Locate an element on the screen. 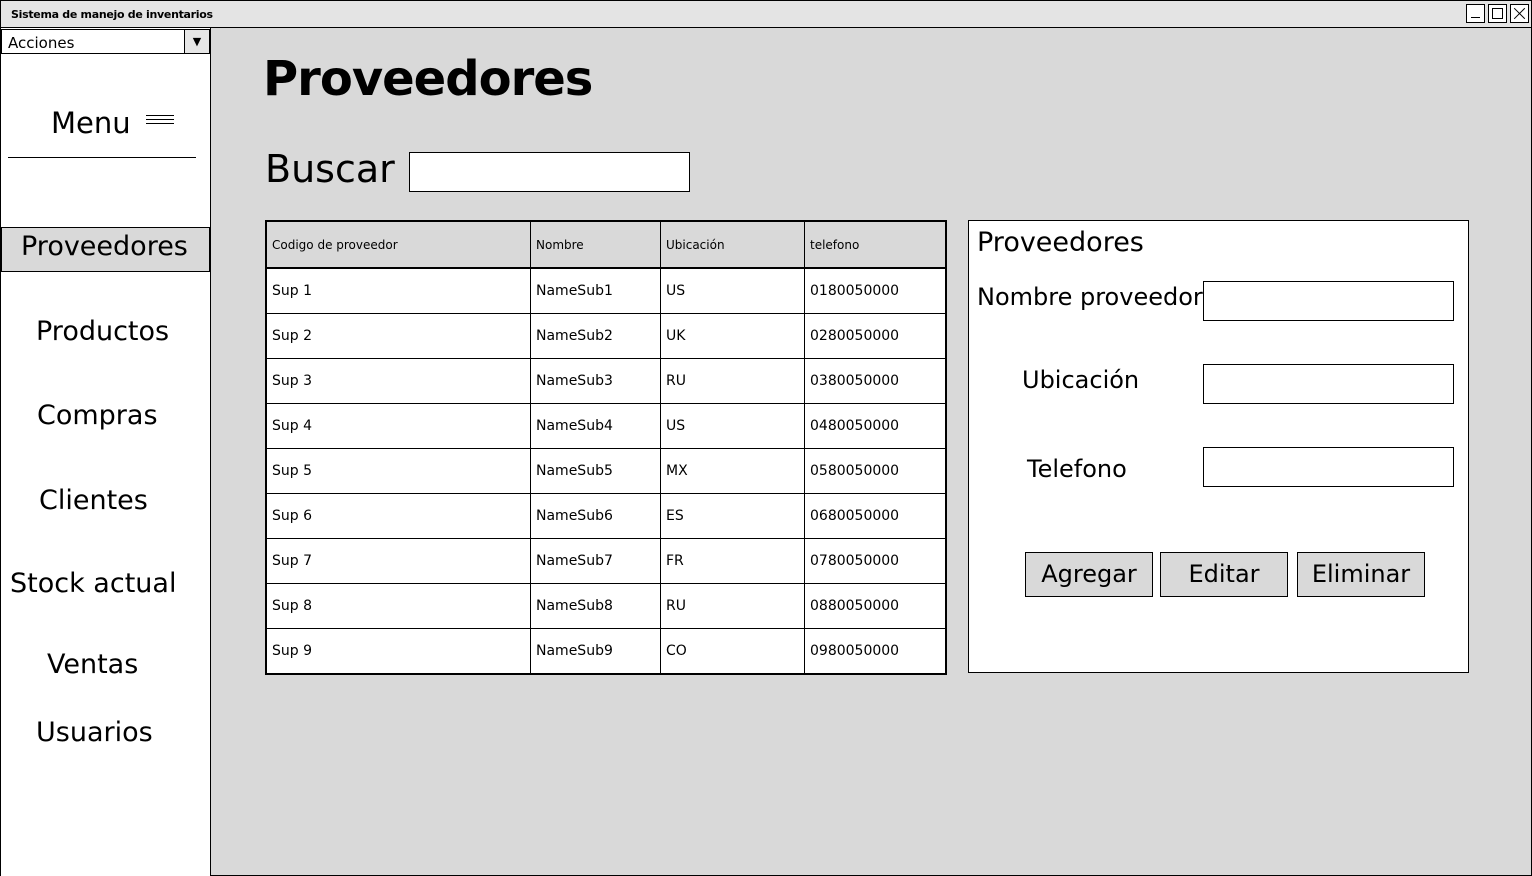 Image resolution: width=1532 pixels, height=876 pixels. cell-ubicacion: CO is located at coordinates (732, 651).